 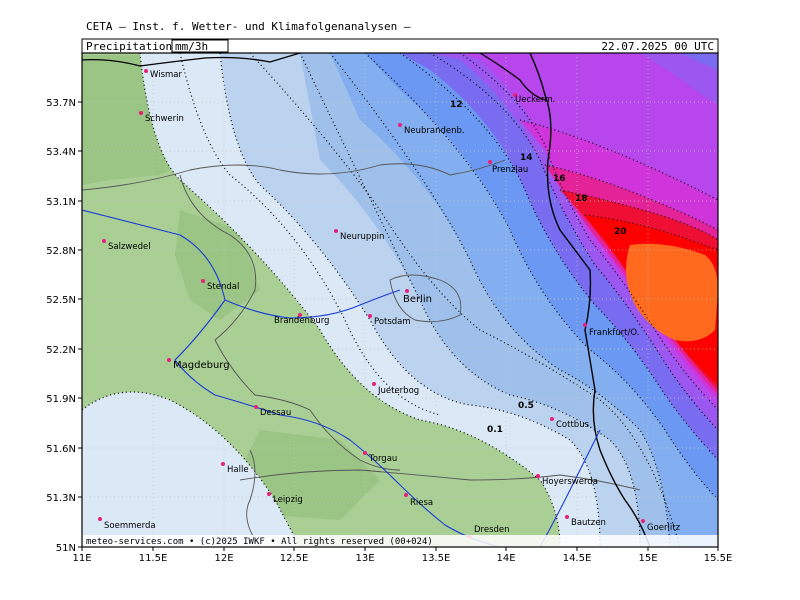 What do you see at coordinates (581, 199) in the screenshot?
I see `contour-label: 18` at bounding box center [581, 199].